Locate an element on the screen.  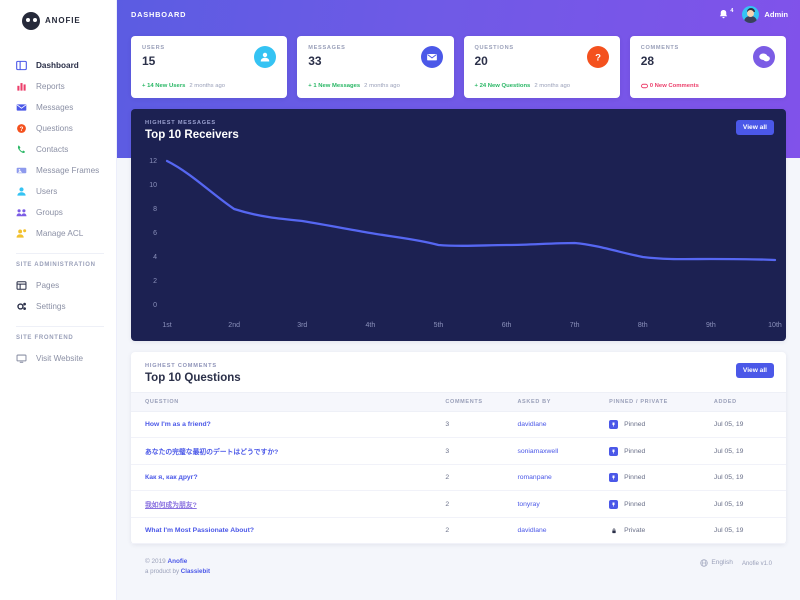
sidebar-item-message-frames: Message Frames is located at coordinates (58, 170).